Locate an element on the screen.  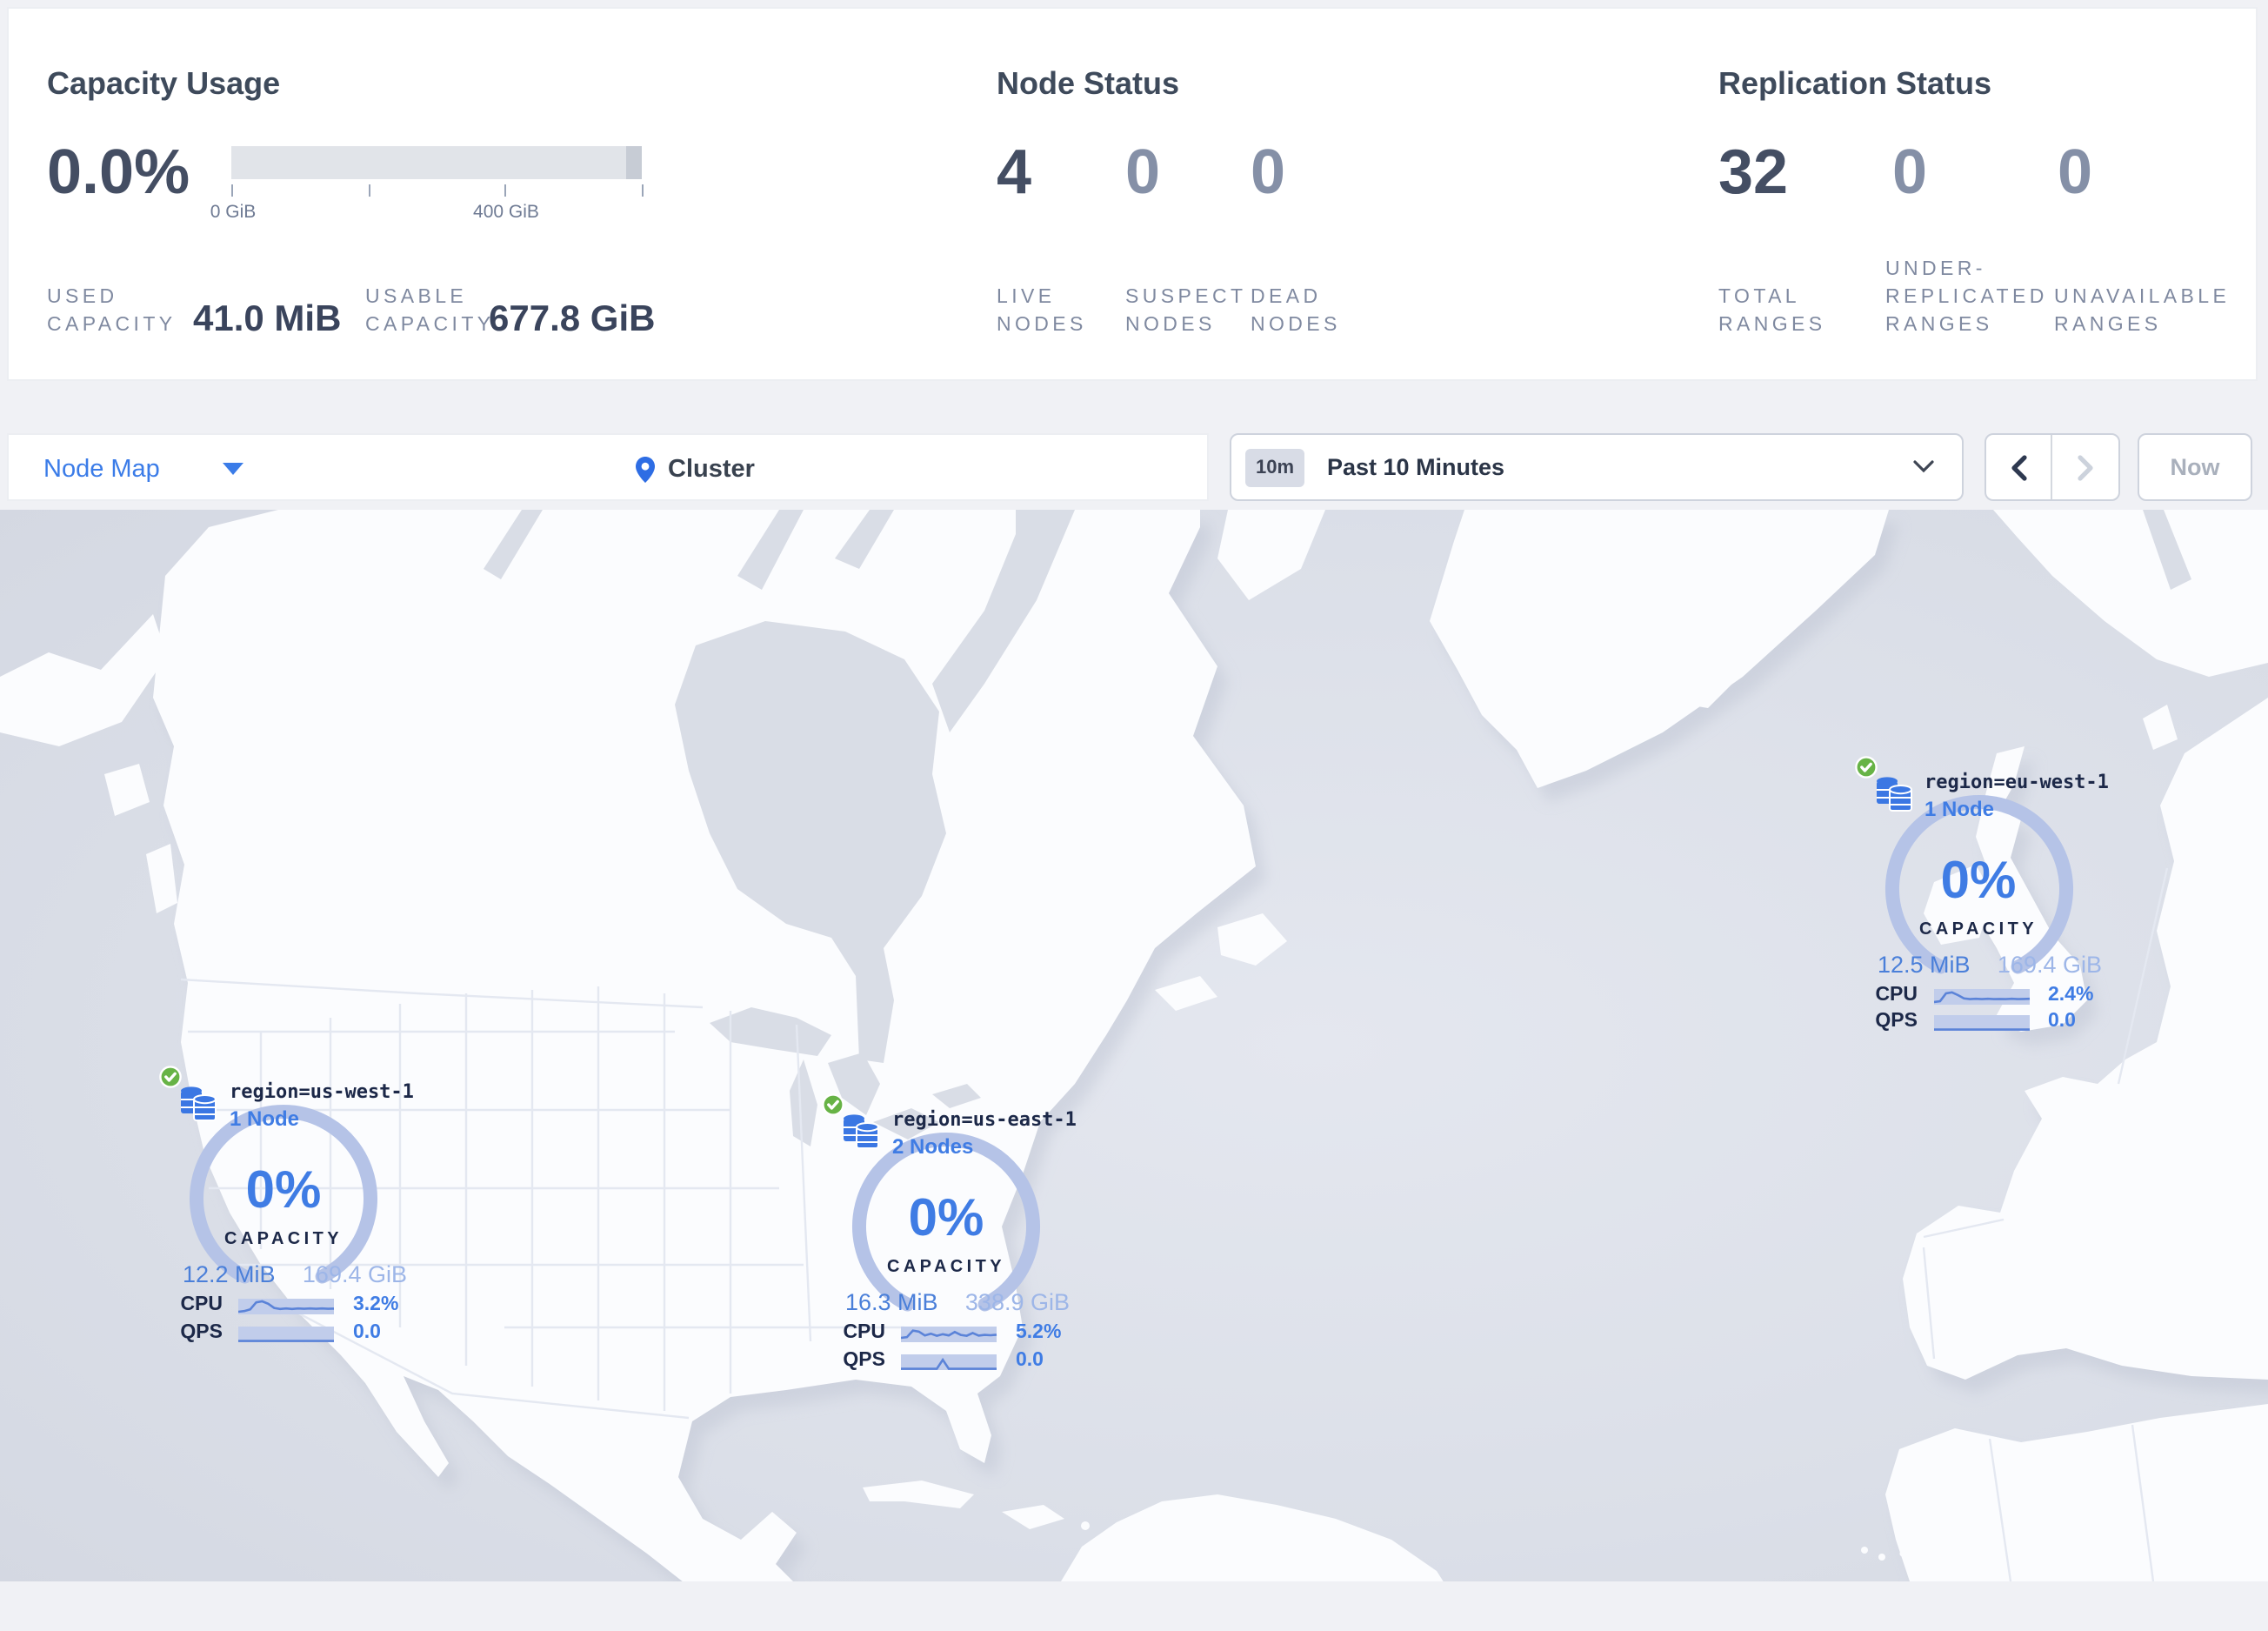
chevron-down-icon is located at coordinates (1923, 466).